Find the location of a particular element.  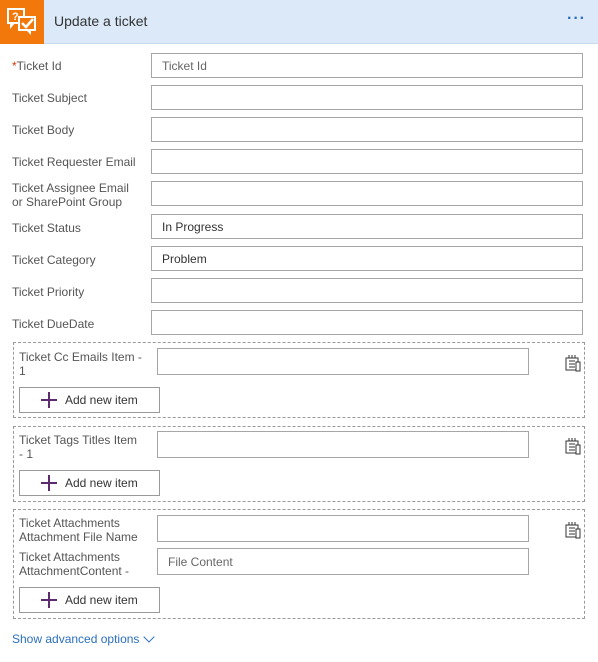

ticket-id-label: *Ticket Id is located at coordinates (78, 66).